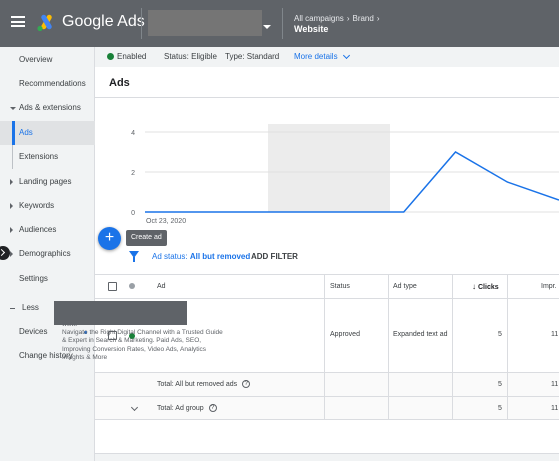  What do you see at coordinates (133, 173) in the screenshot?
I see `chart-y-tick-label: 2` at bounding box center [133, 173].